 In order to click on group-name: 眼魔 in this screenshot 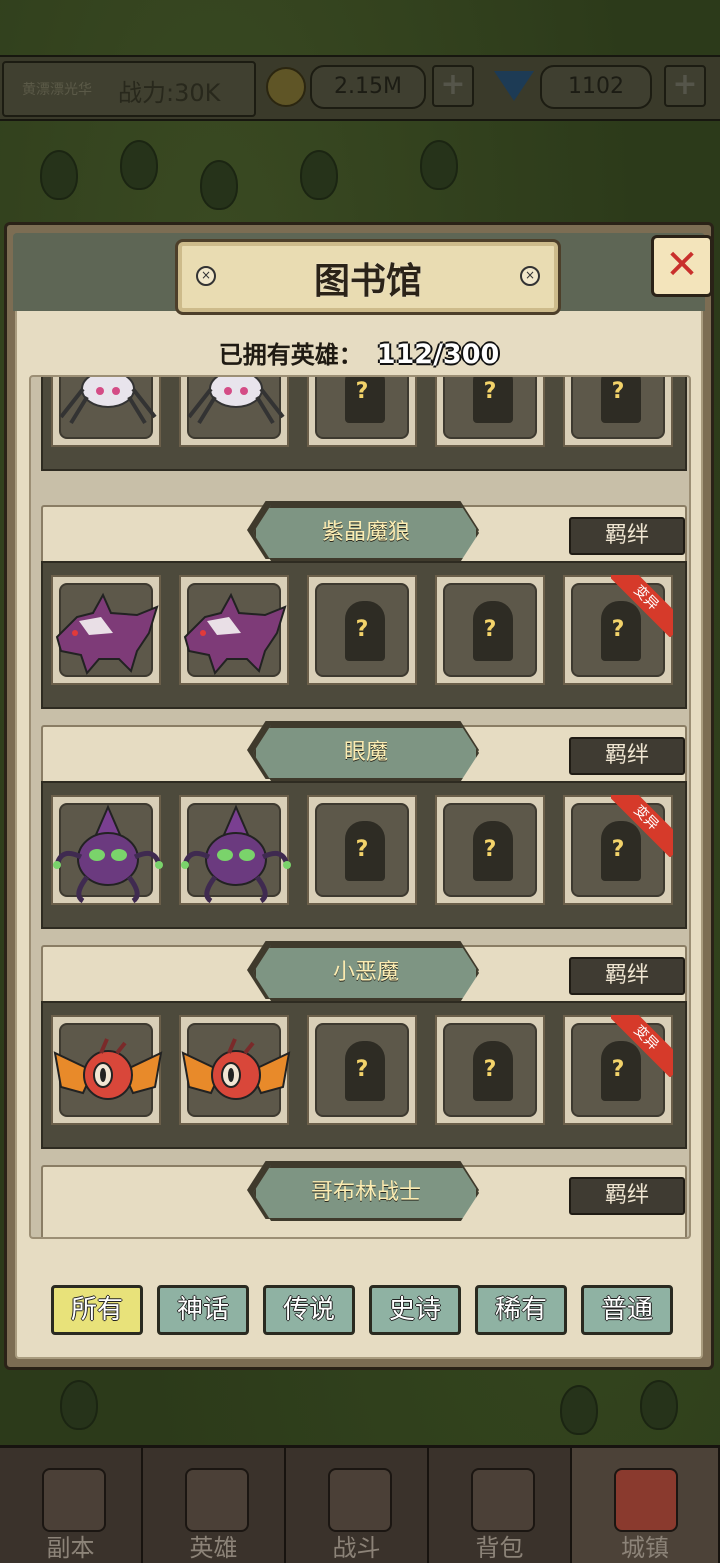, I will do `click(366, 753)`.